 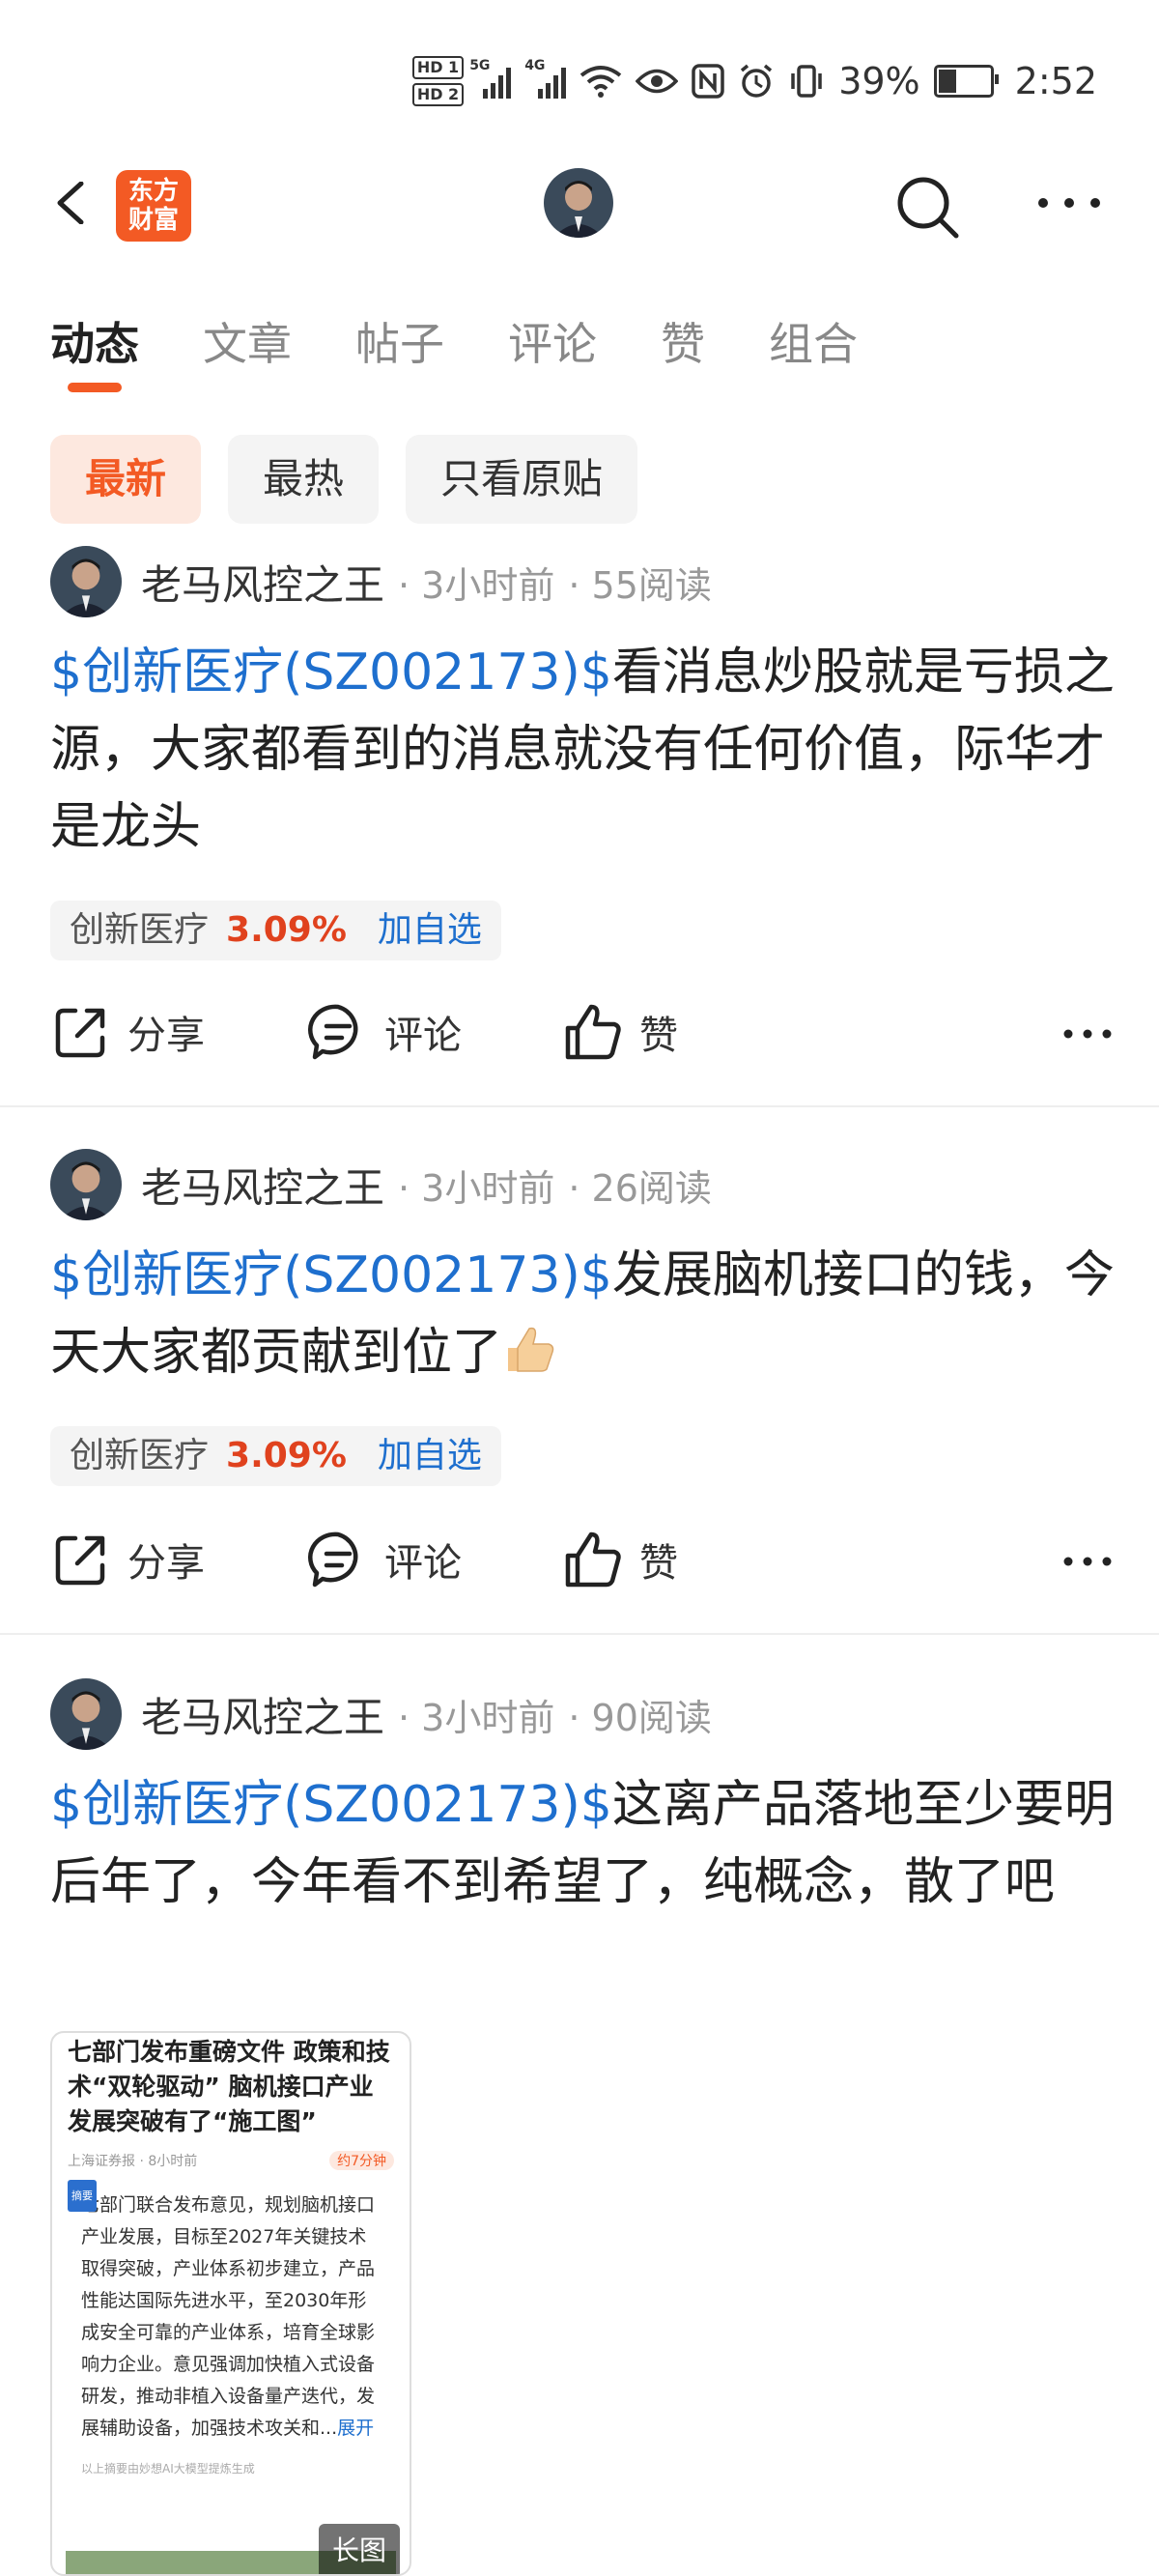 What do you see at coordinates (229, 2086) in the screenshot?
I see `image-article-title: 七部门发布重磅文件 政策和技术“双轮驱动” 脑机接口产业发展突破有了“施工图”` at bounding box center [229, 2086].